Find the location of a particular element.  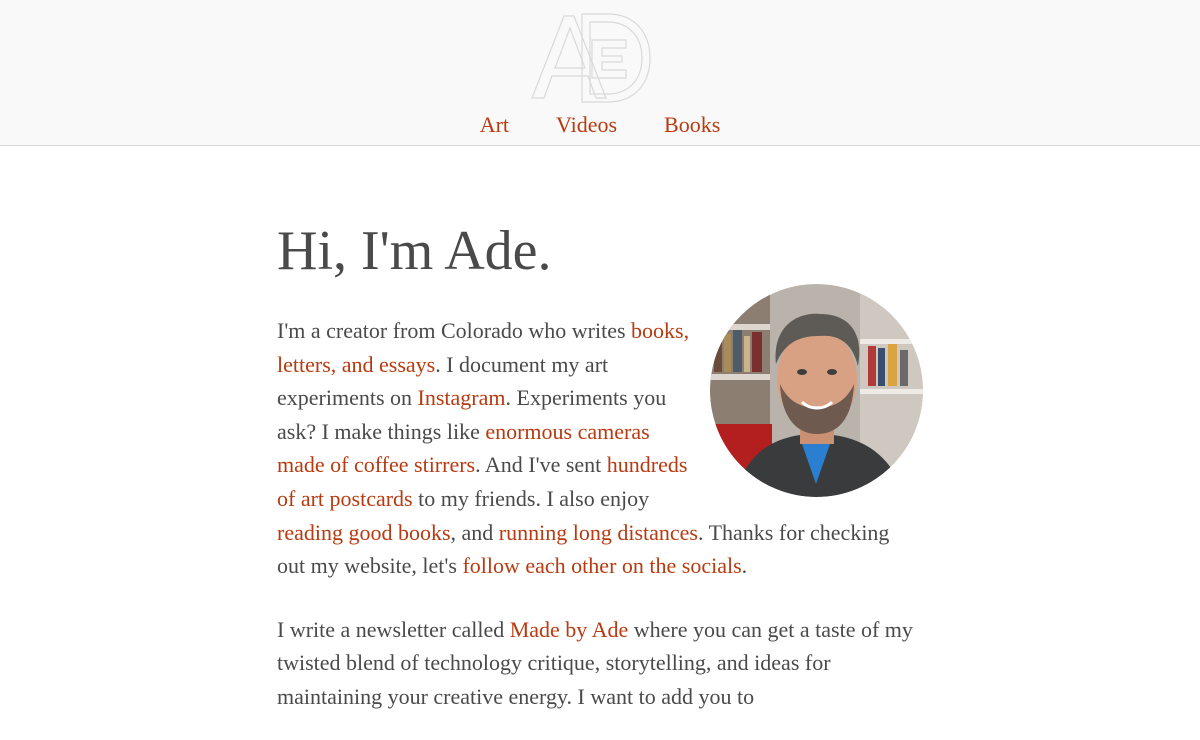

nav-link-videos: Videos is located at coordinates (586, 124).